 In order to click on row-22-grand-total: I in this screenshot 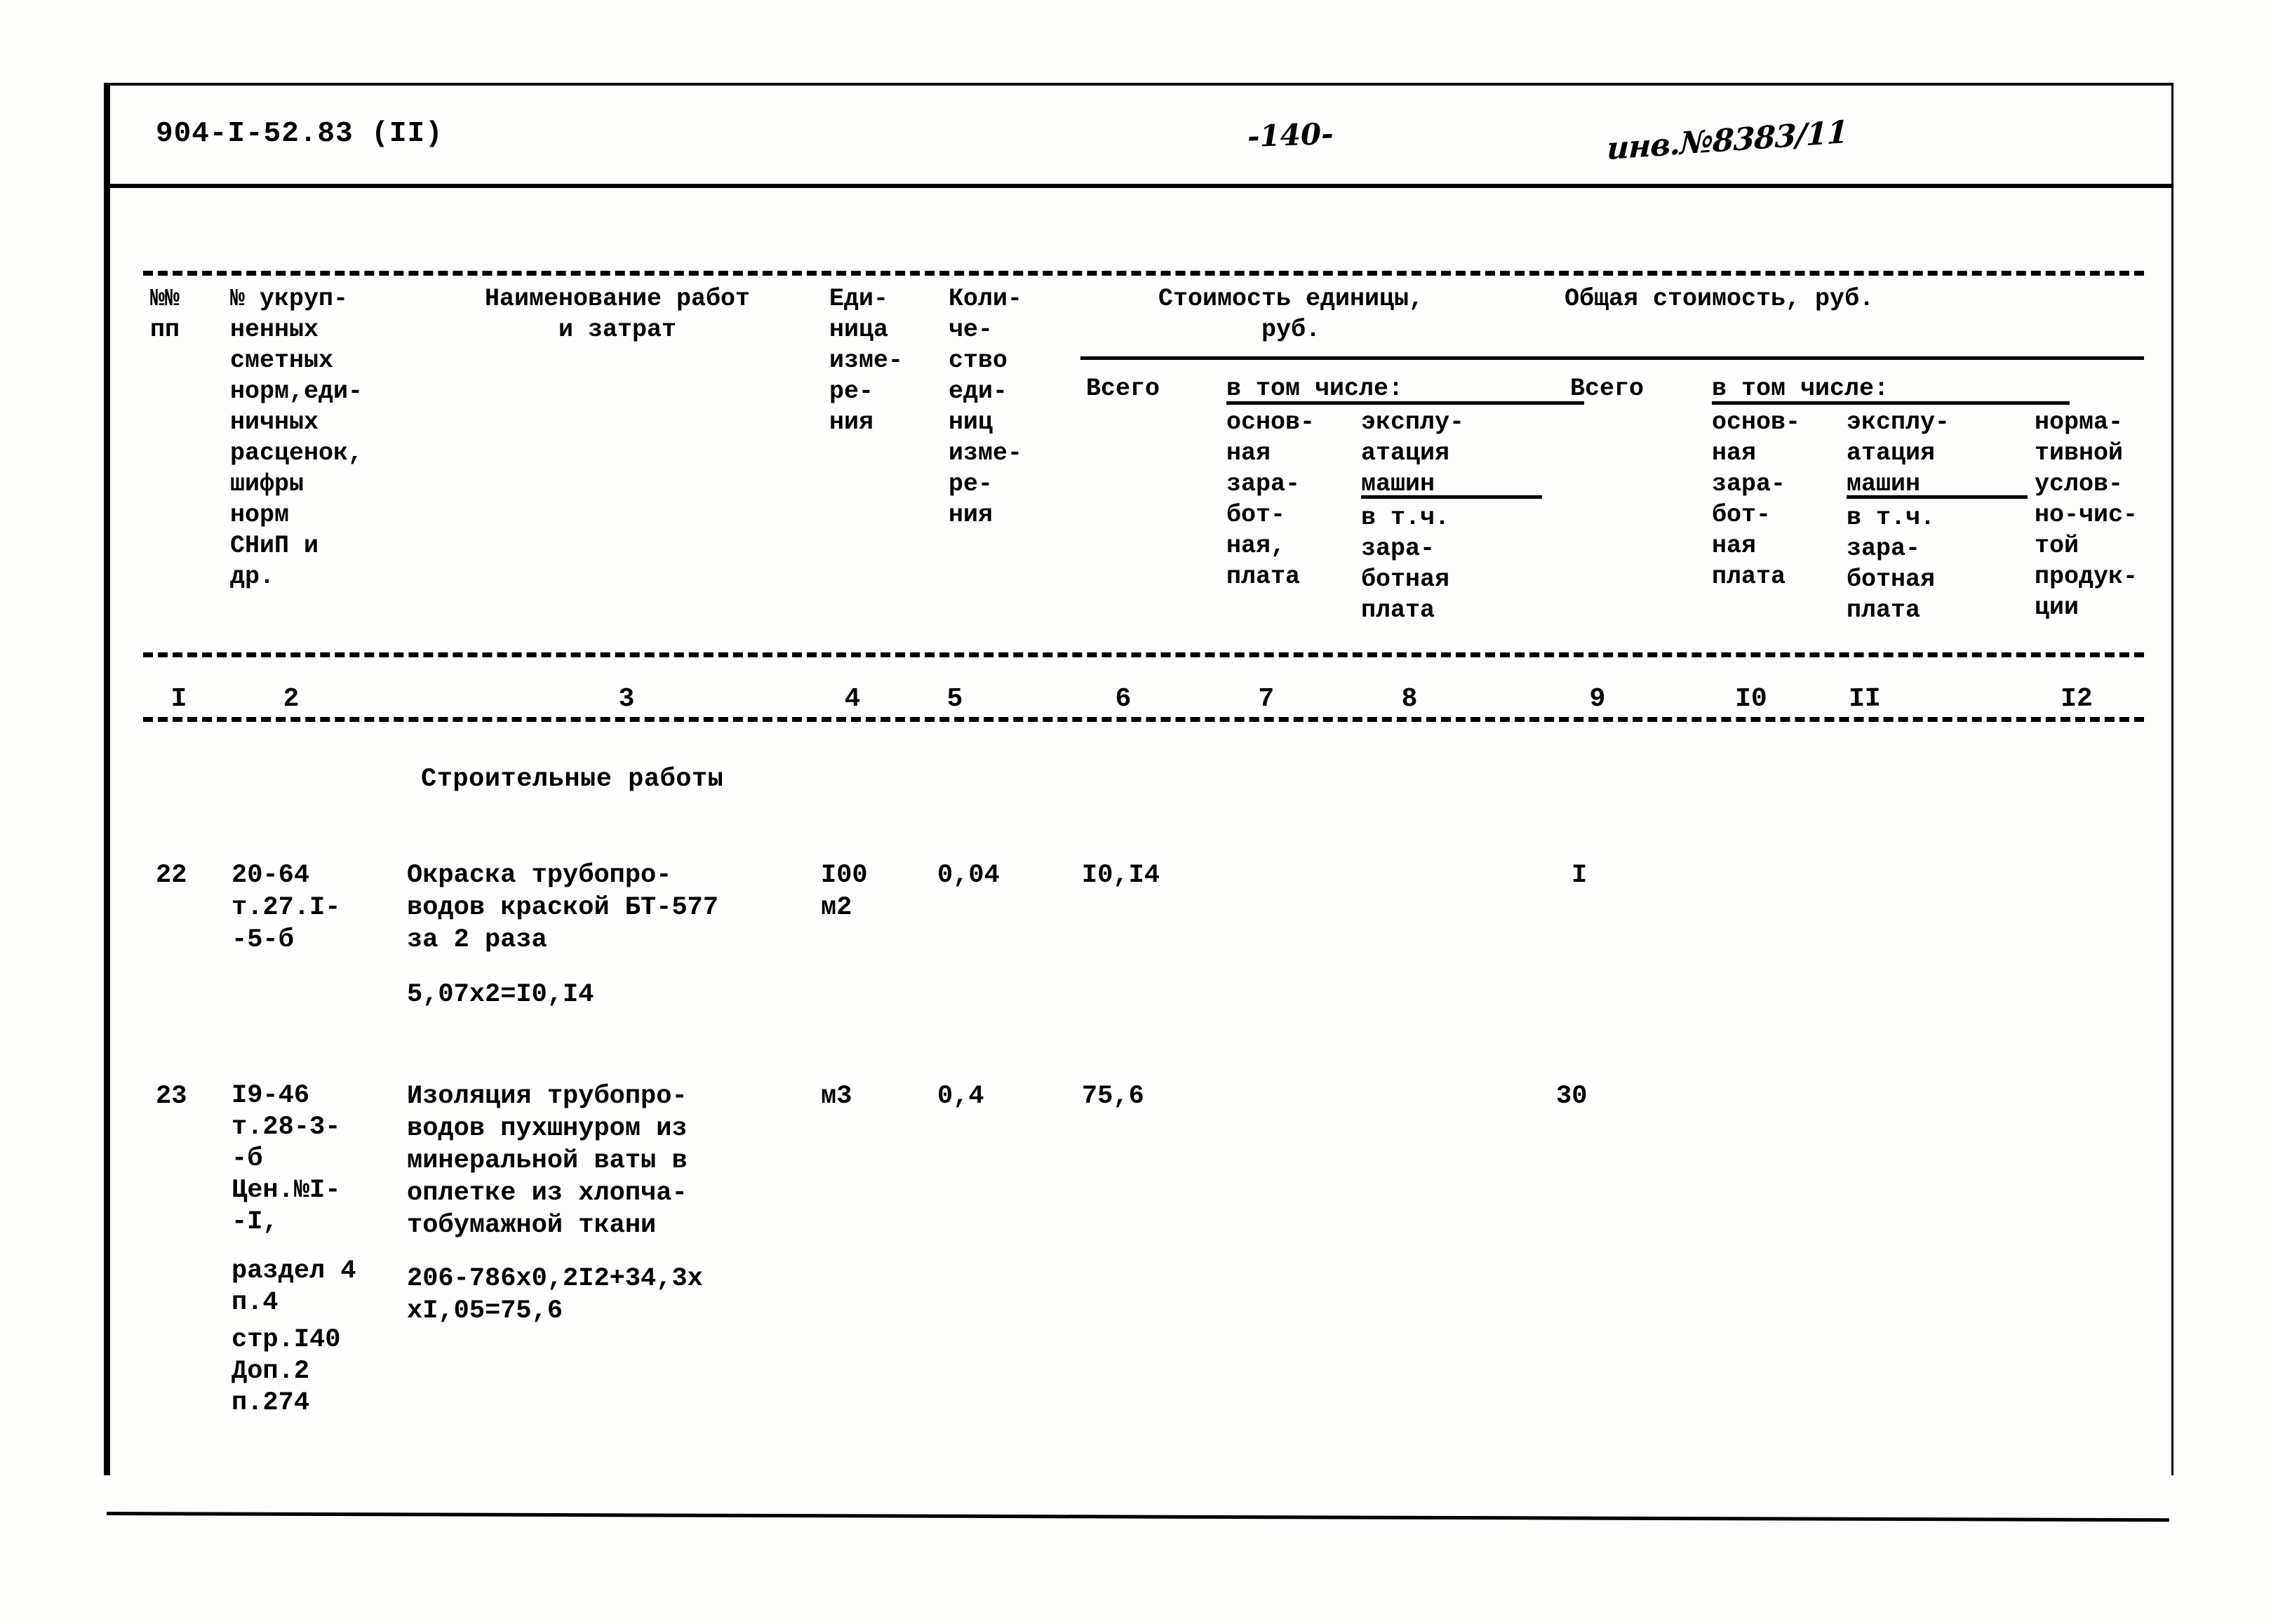, I will do `click(1580, 875)`.